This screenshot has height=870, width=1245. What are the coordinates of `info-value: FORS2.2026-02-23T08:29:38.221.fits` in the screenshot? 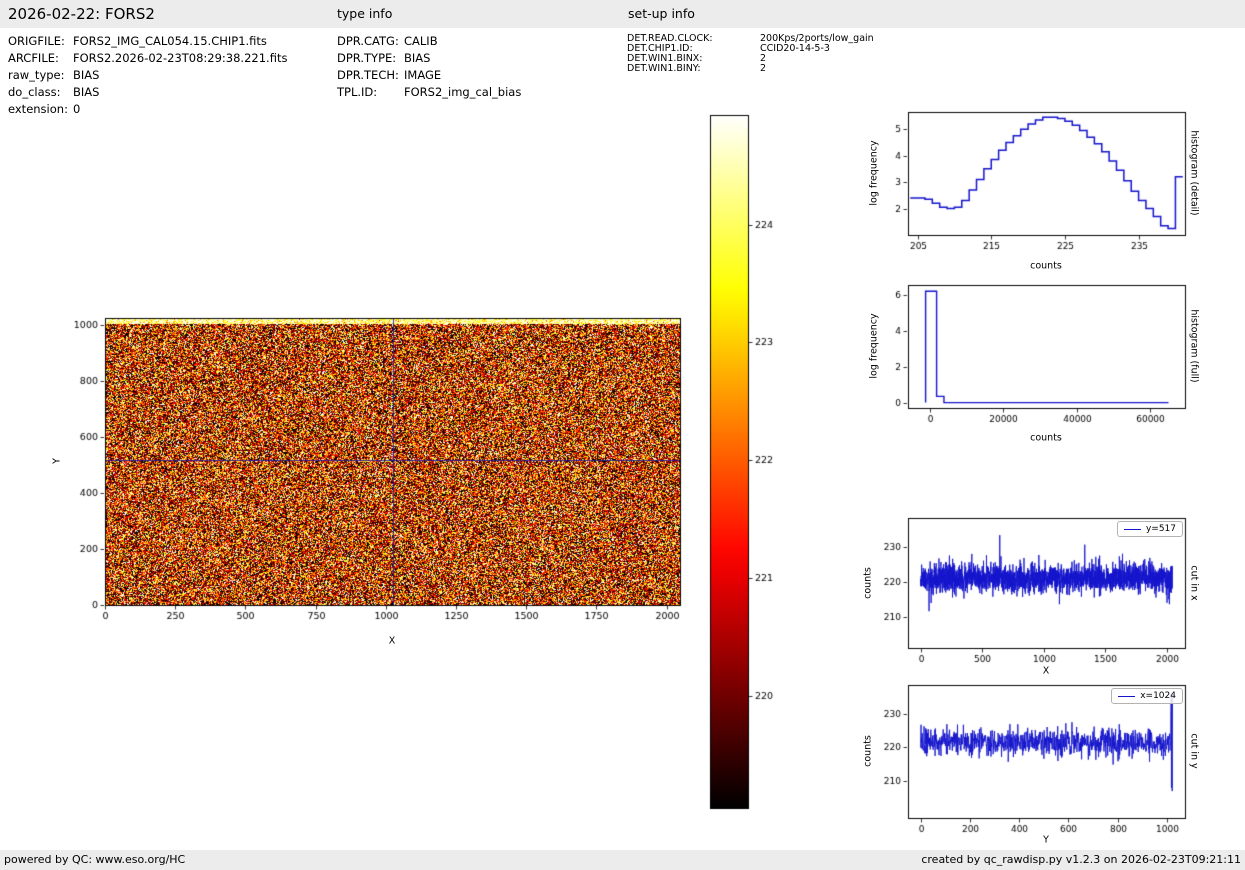 It's located at (180, 58).